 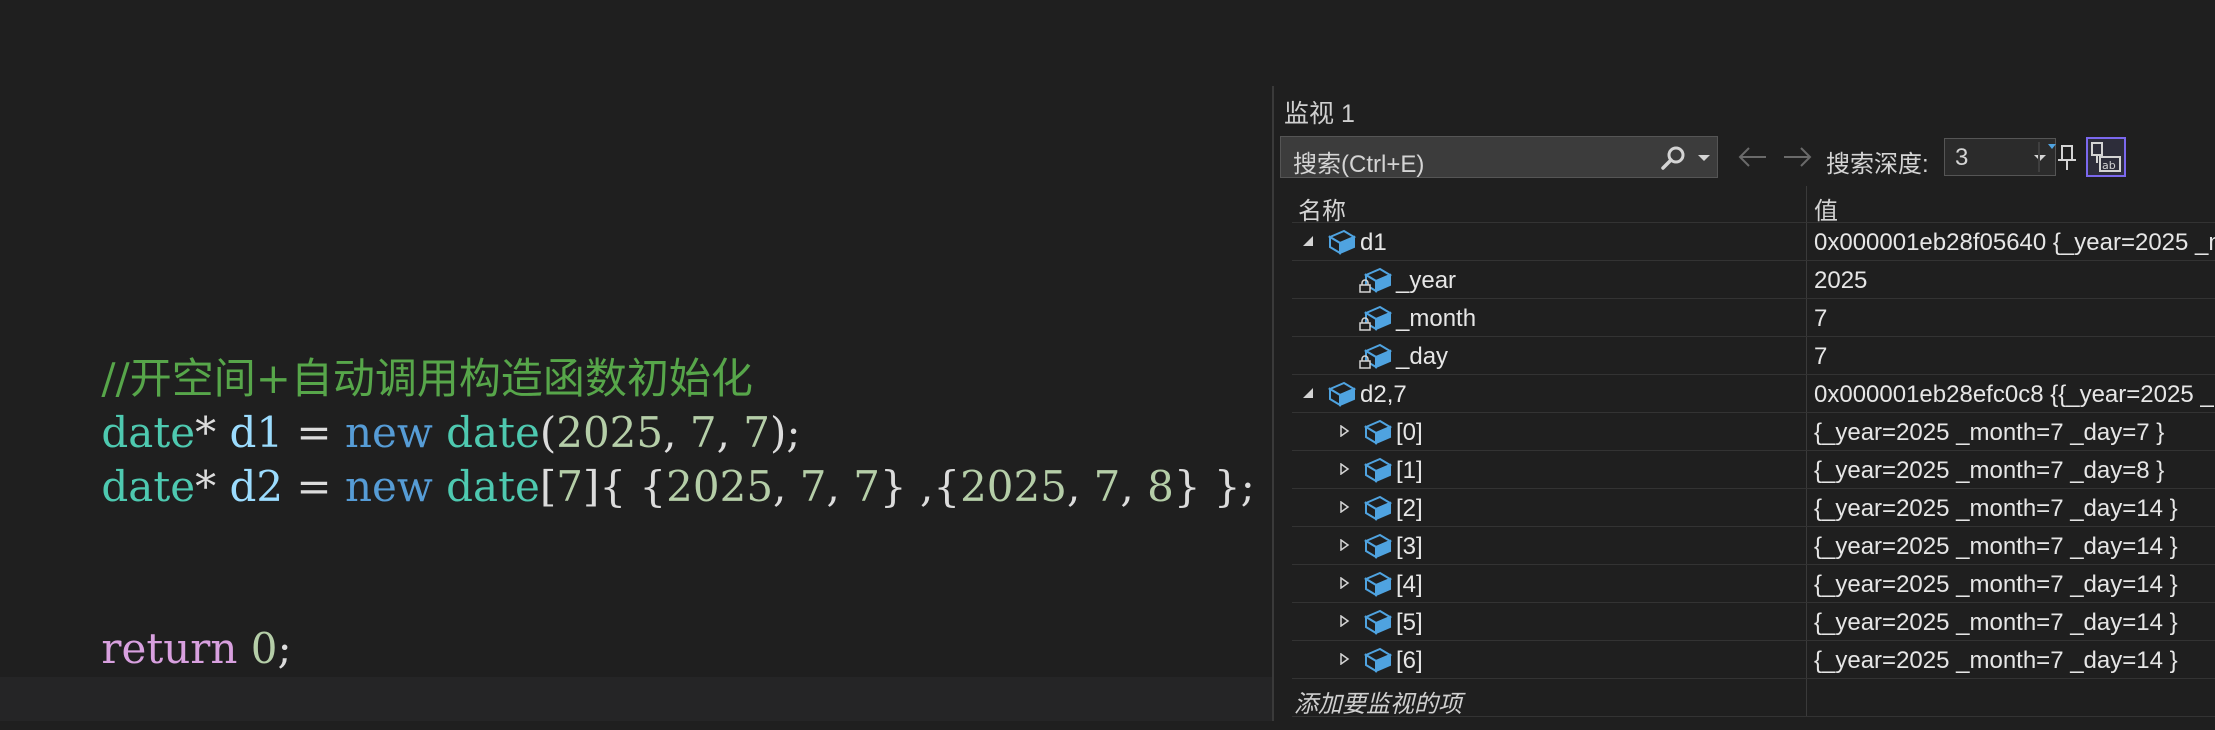 I want to click on table-row: [3] {_year=2025 _month=7 _day=14 }, so click(x=1753, y=546).